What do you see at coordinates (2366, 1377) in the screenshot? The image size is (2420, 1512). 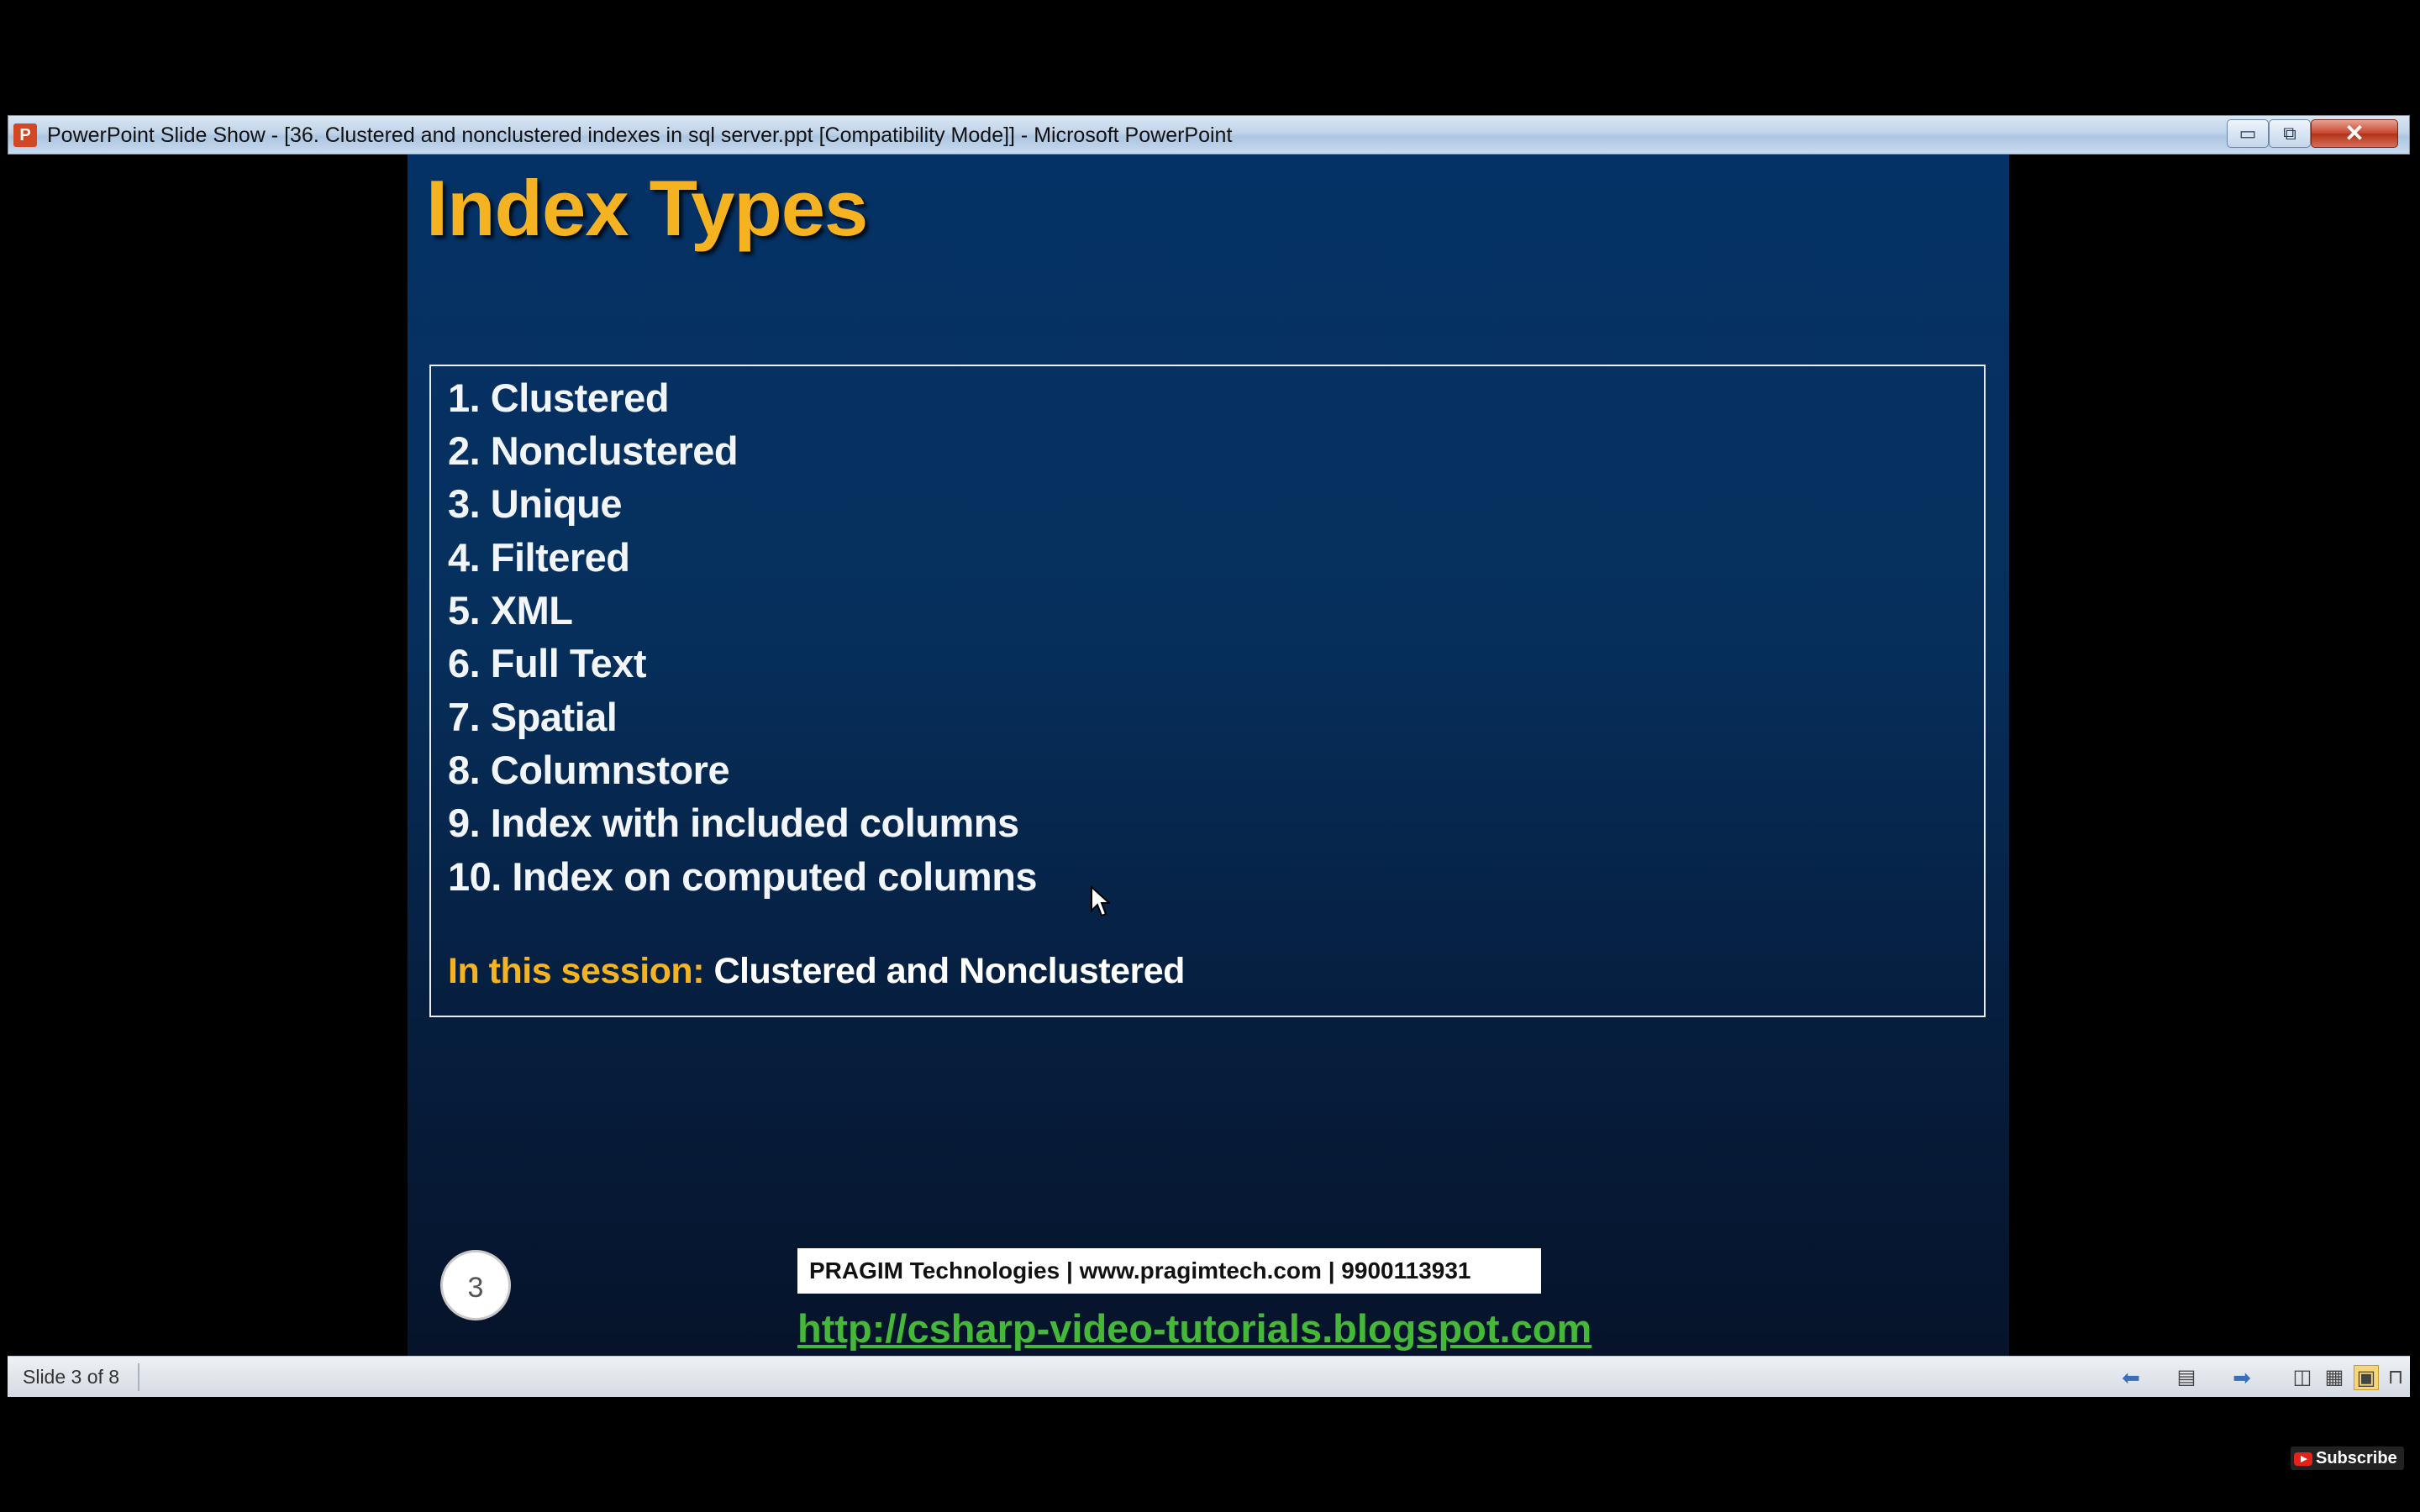 I see `reading-view-icon: ▣` at bounding box center [2366, 1377].